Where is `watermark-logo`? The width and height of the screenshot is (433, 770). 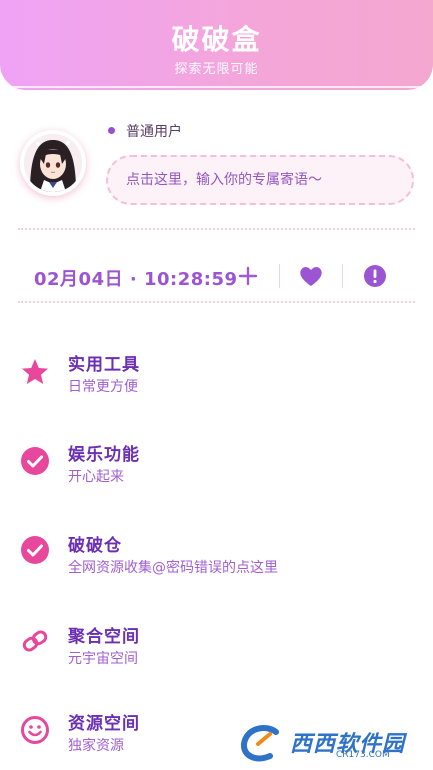
watermark-logo is located at coordinates (260, 743).